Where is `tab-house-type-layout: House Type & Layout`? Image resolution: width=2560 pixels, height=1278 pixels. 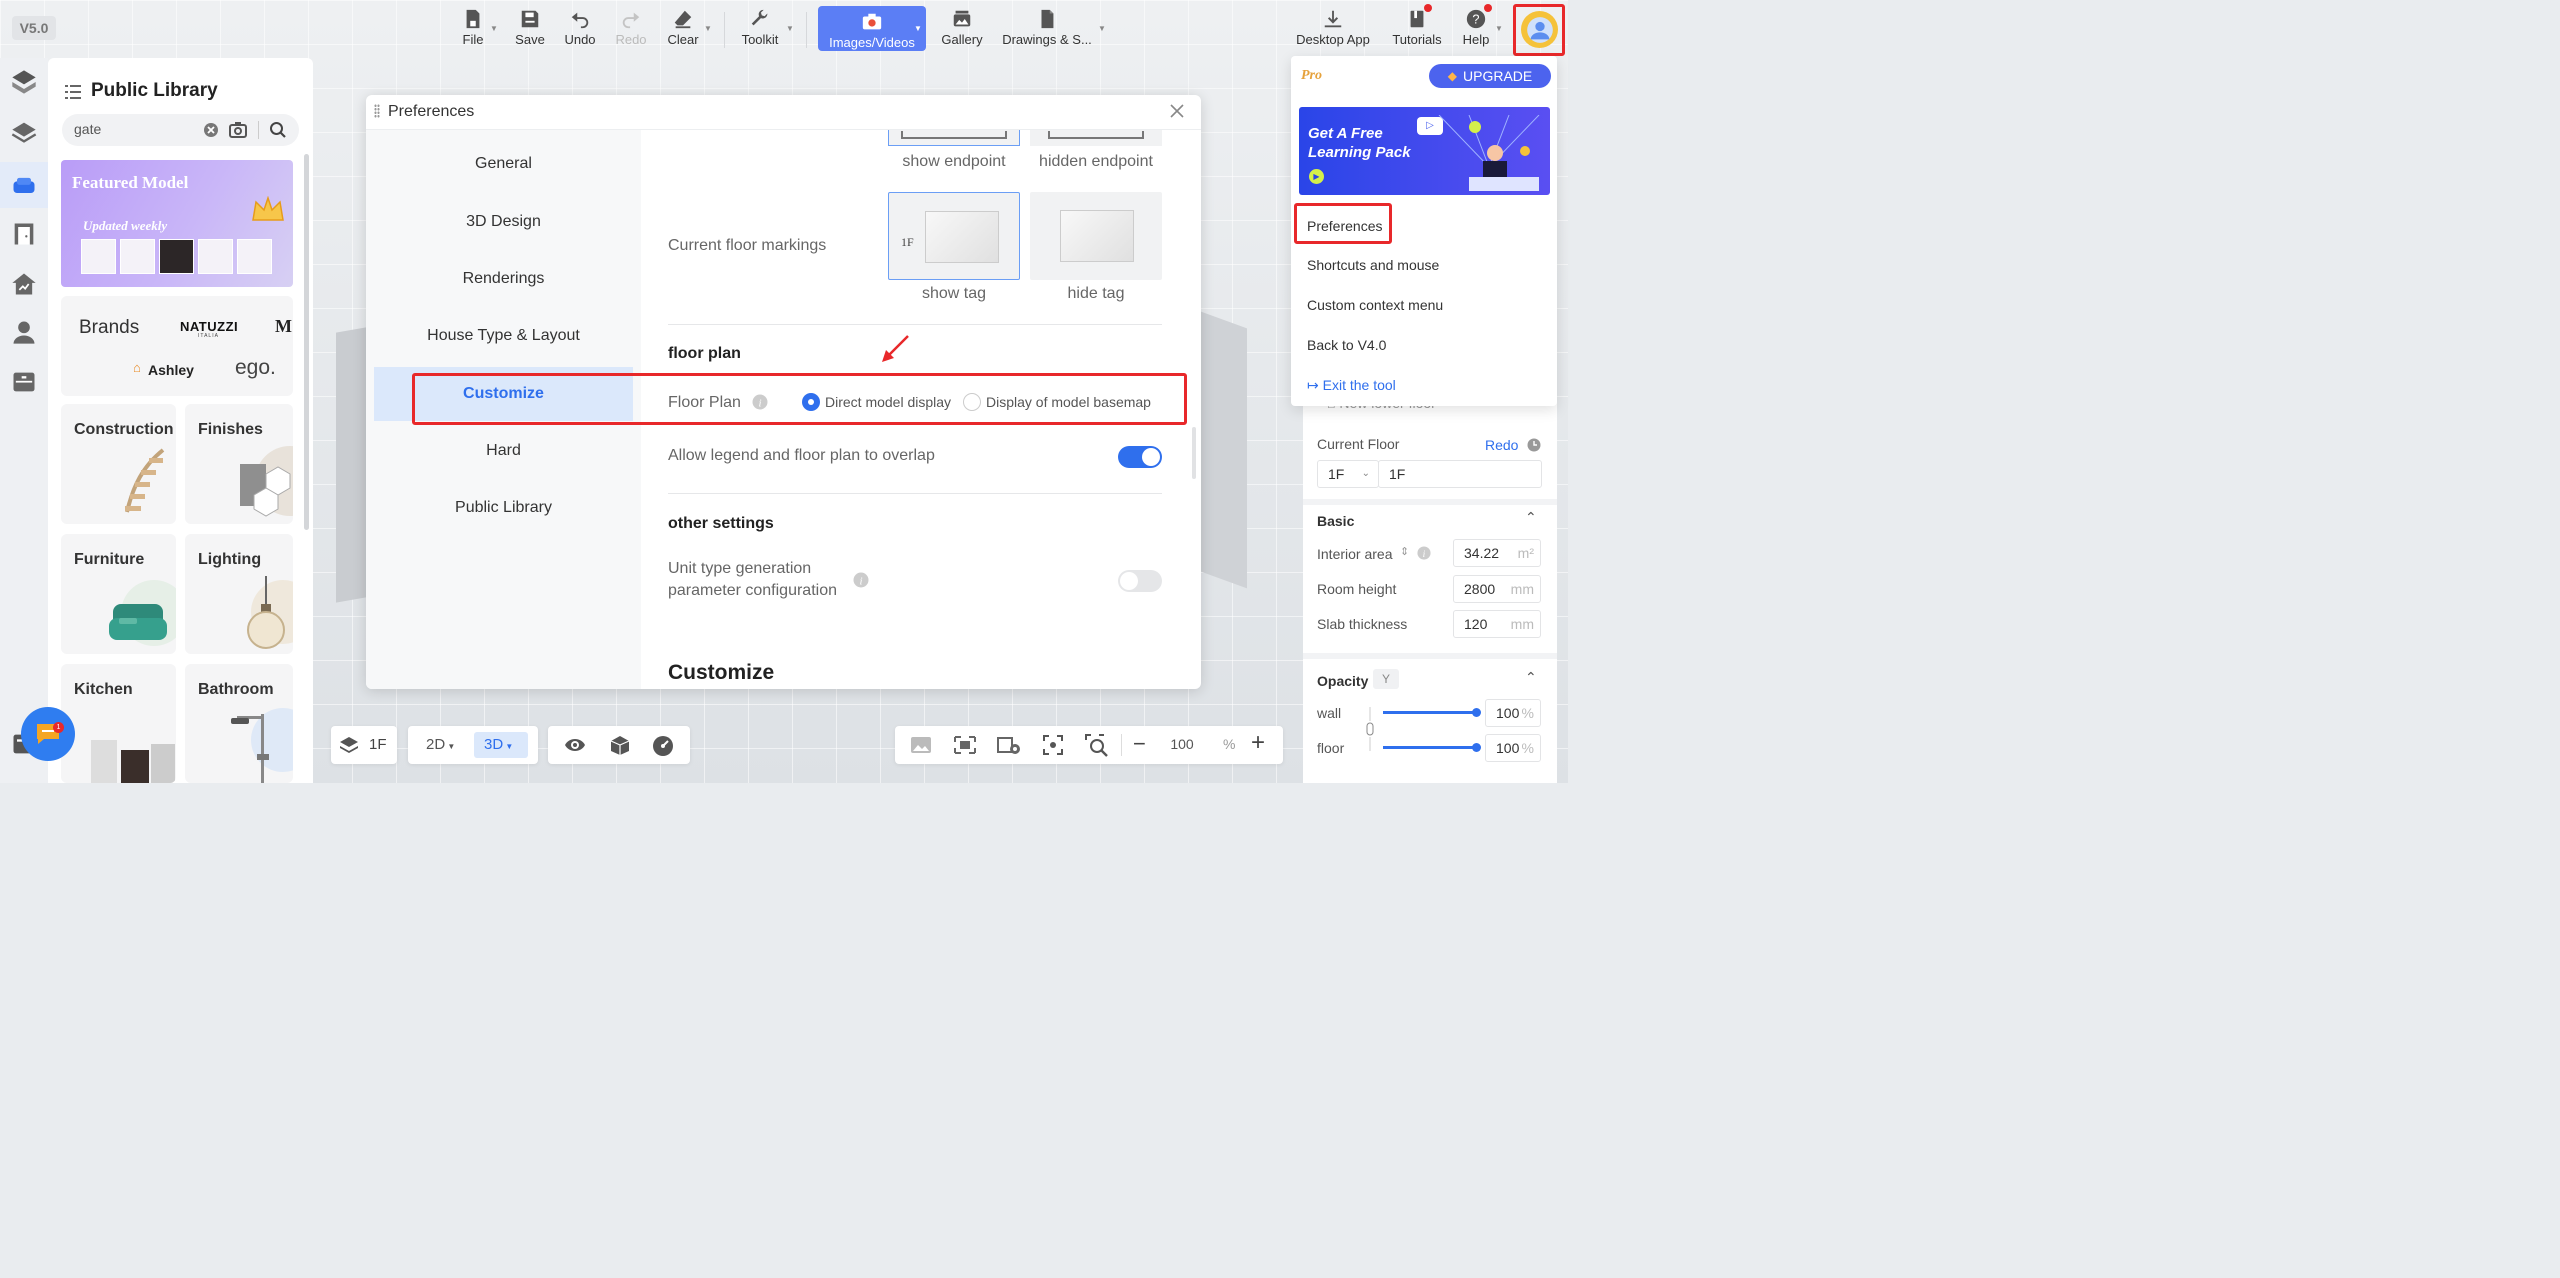
tab-house-type-layout: House Type & Layout is located at coordinates (503, 336).